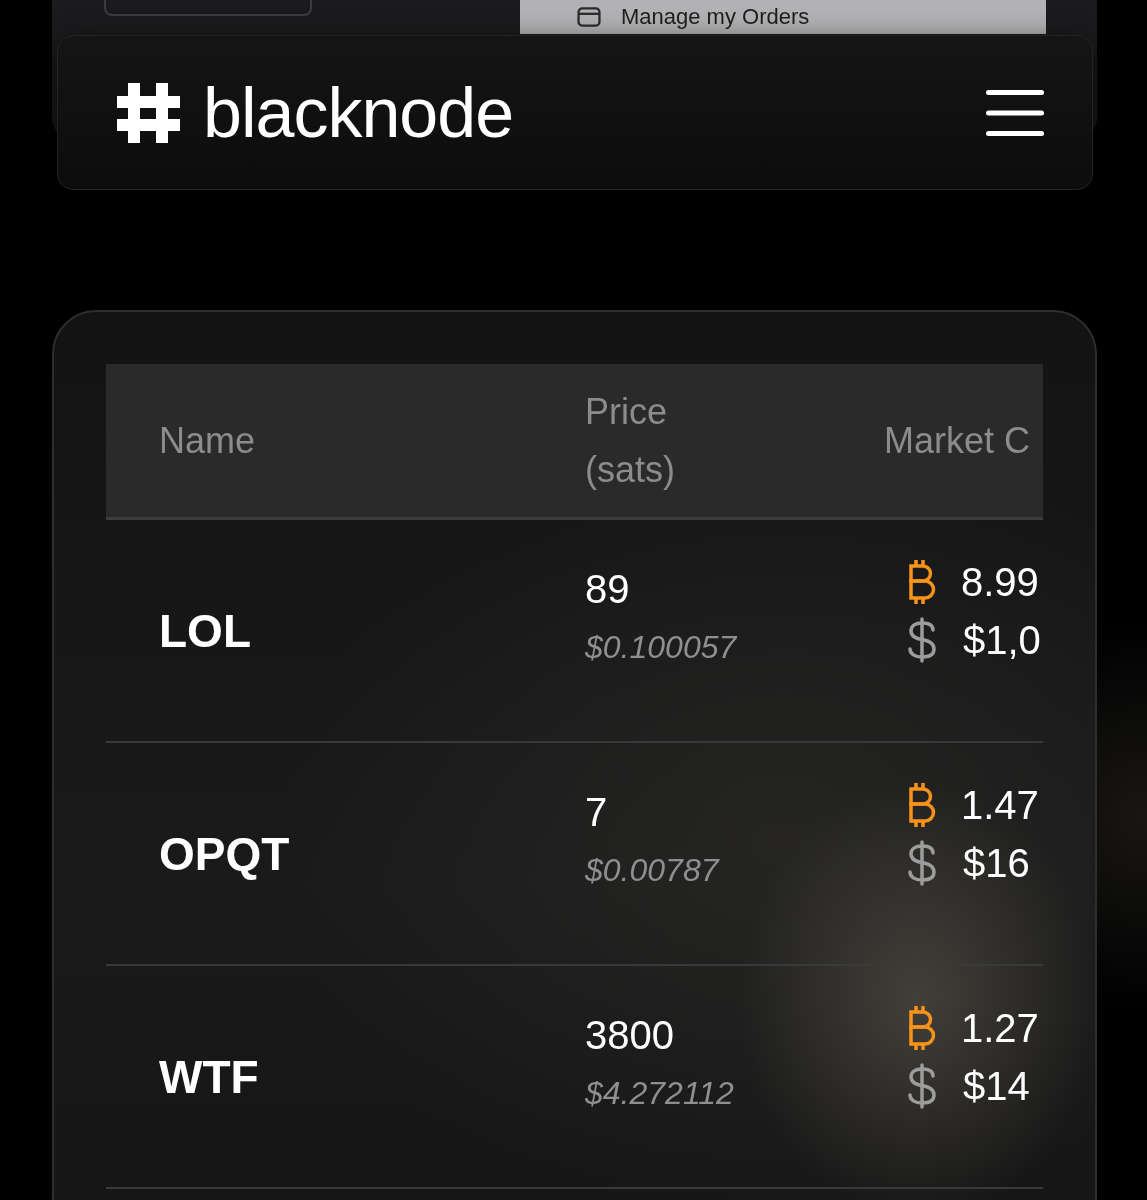 This screenshot has height=1200, width=1147. What do you see at coordinates (1002, 640) in the screenshot?
I see `market-cap-usd: $1,0` at bounding box center [1002, 640].